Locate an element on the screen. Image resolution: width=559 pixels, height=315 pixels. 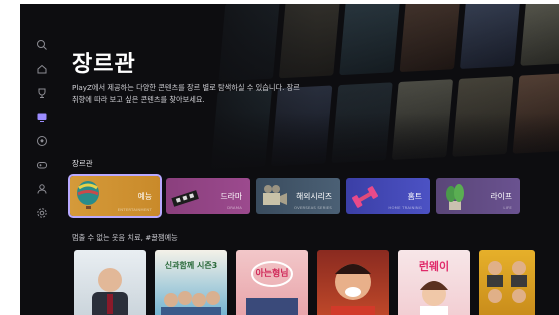
sidebar-nav is located at coordinates (42, 129).